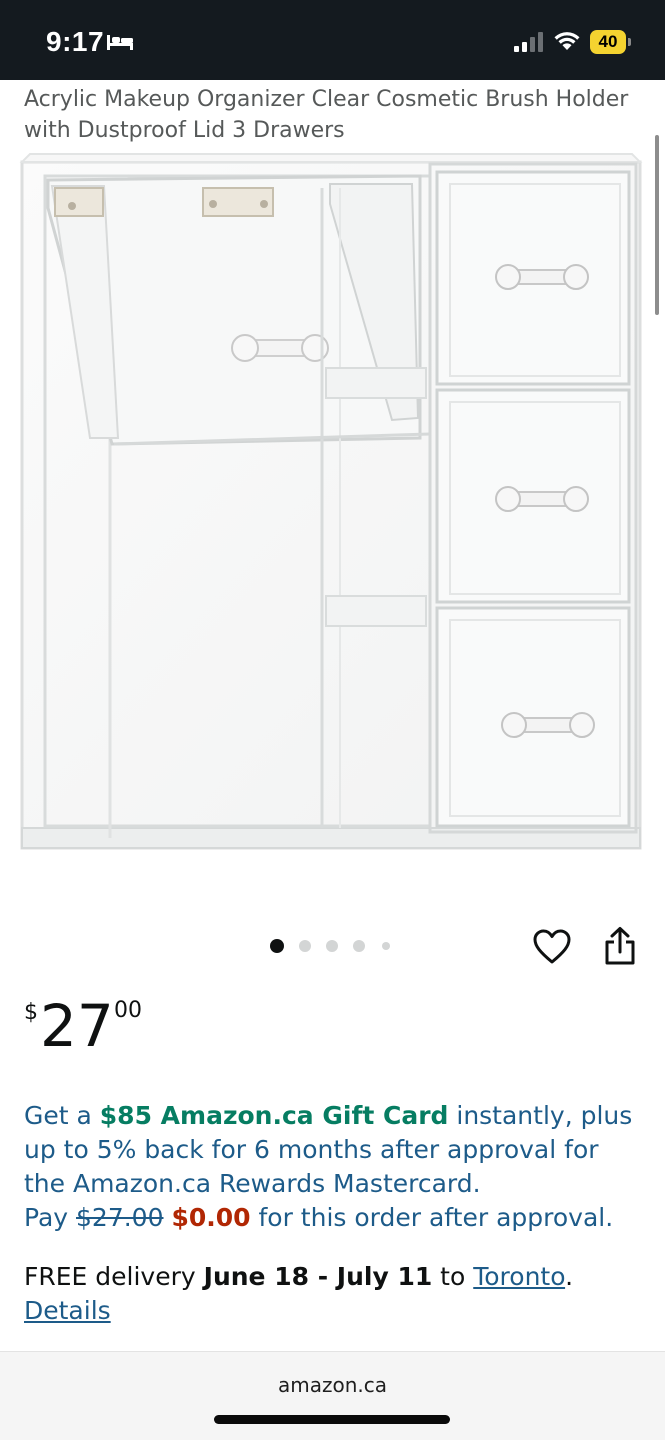 This screenshot has width=665, height=1440. I want to click on share-icon, so click(620, 946).